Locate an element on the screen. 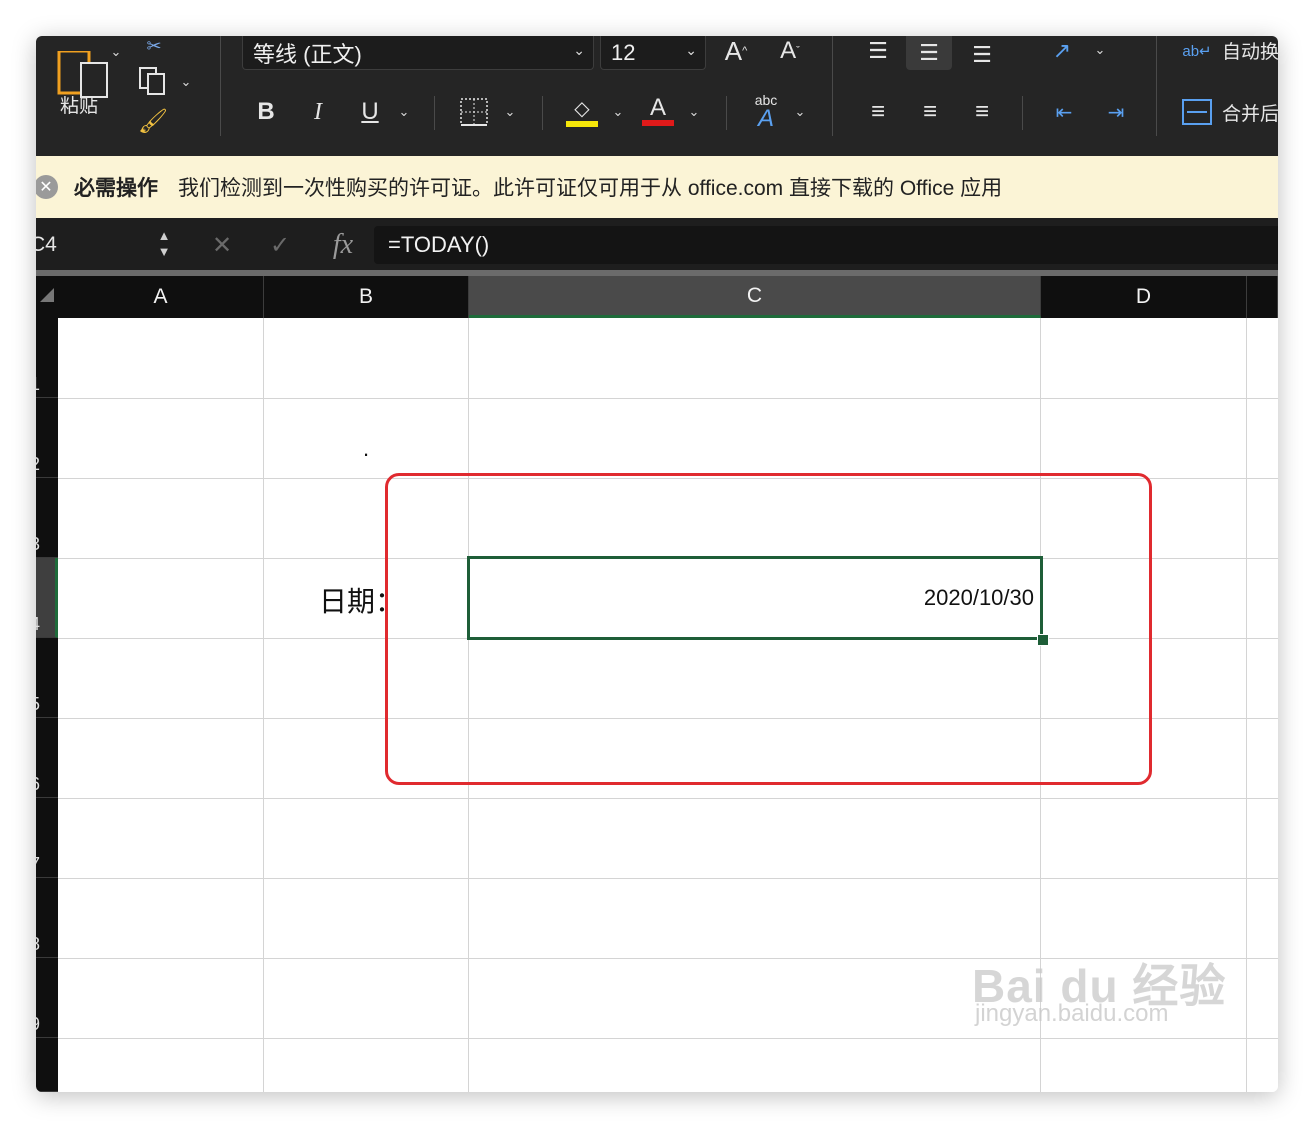 This screenshot has height=1128, width=1314. name-box-stepper-icon: ▲ ▼ is located at coordinates (164, 244).